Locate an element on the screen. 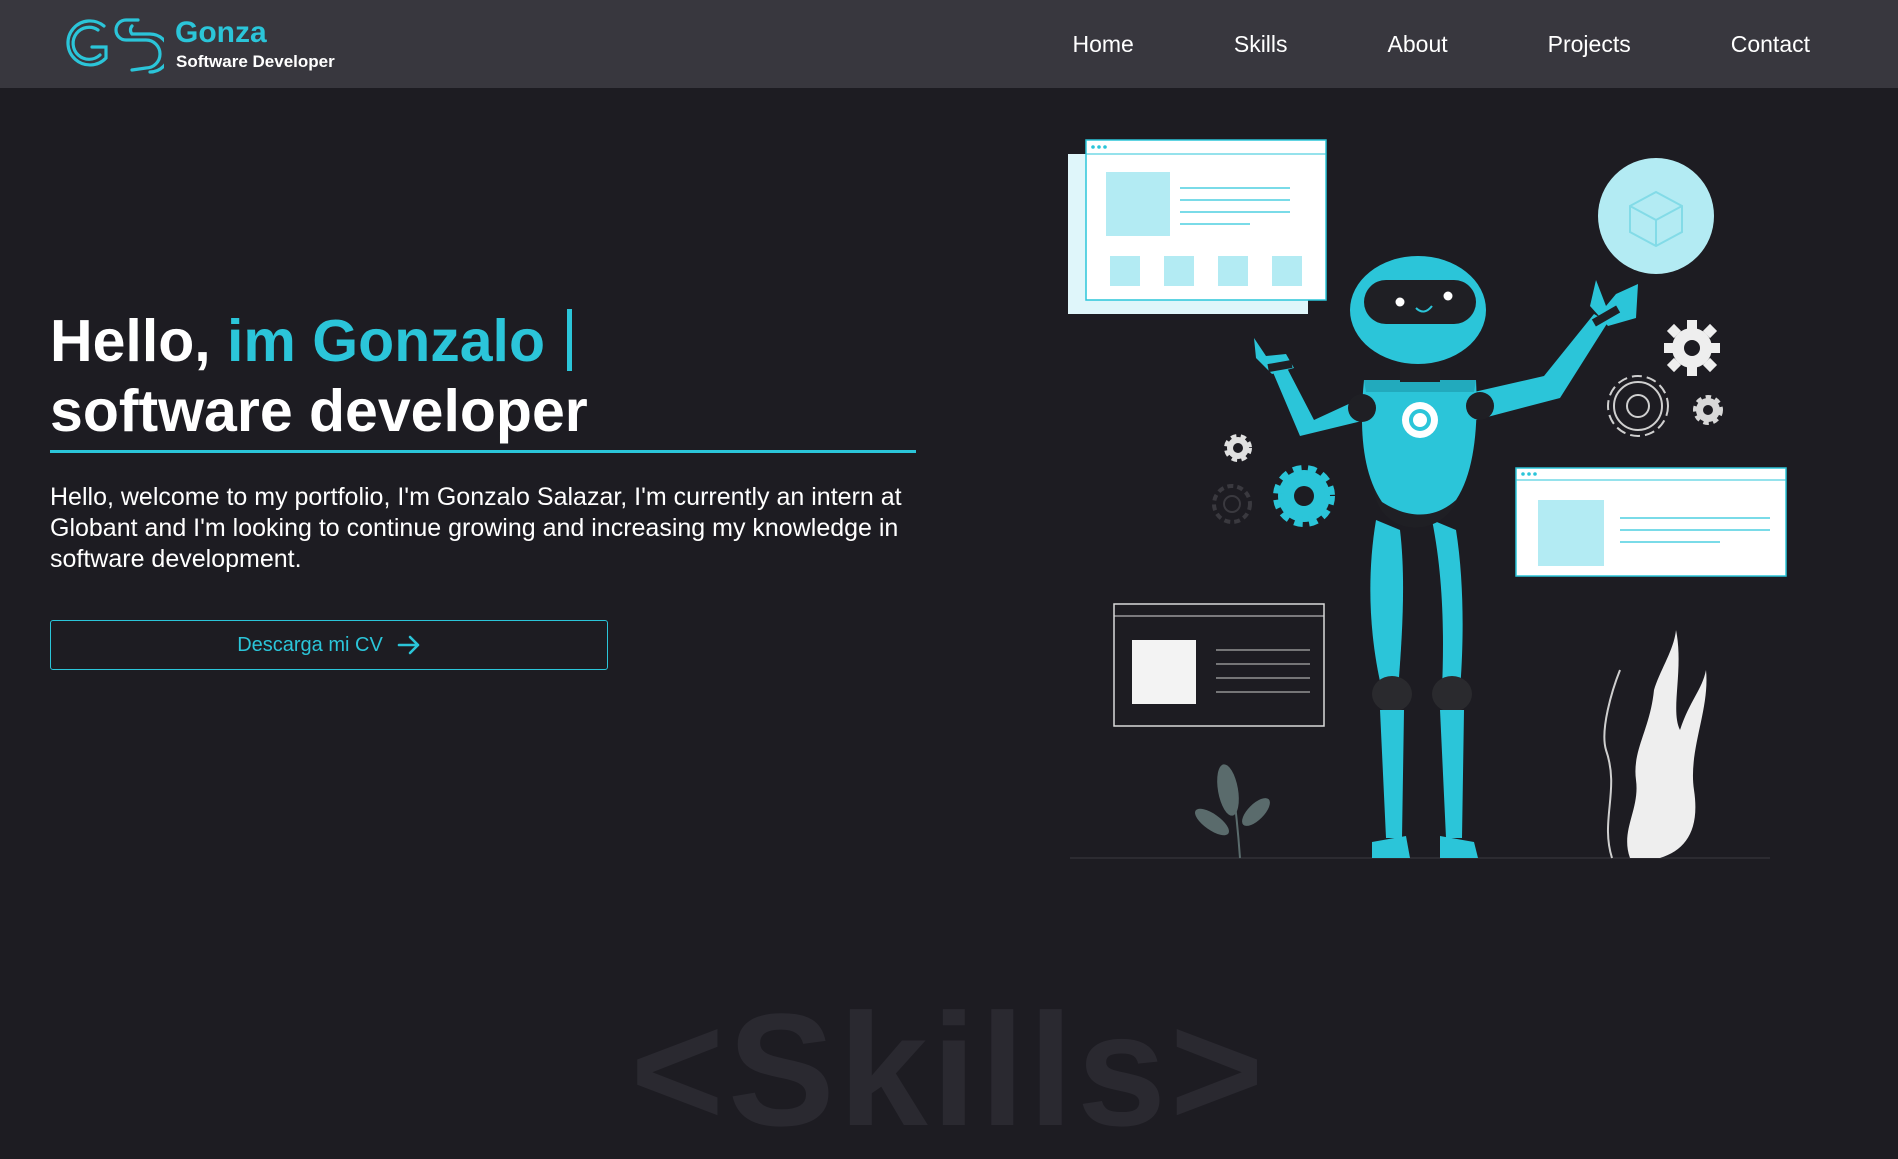 Image resolution: width=1898 pixels, height=1159 pixels. gear-icon-small-right is located at coordinates (1708, 410).